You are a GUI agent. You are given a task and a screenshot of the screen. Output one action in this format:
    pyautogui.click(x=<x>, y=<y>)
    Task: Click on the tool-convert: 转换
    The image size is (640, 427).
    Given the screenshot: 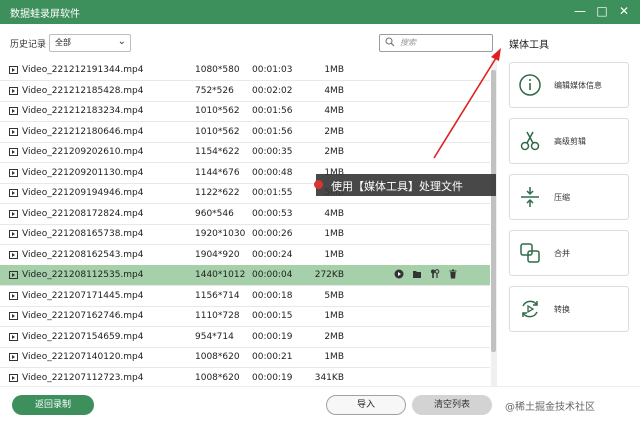 What is the action you would take?
    pyautogui.click(x=569, y=309)
    